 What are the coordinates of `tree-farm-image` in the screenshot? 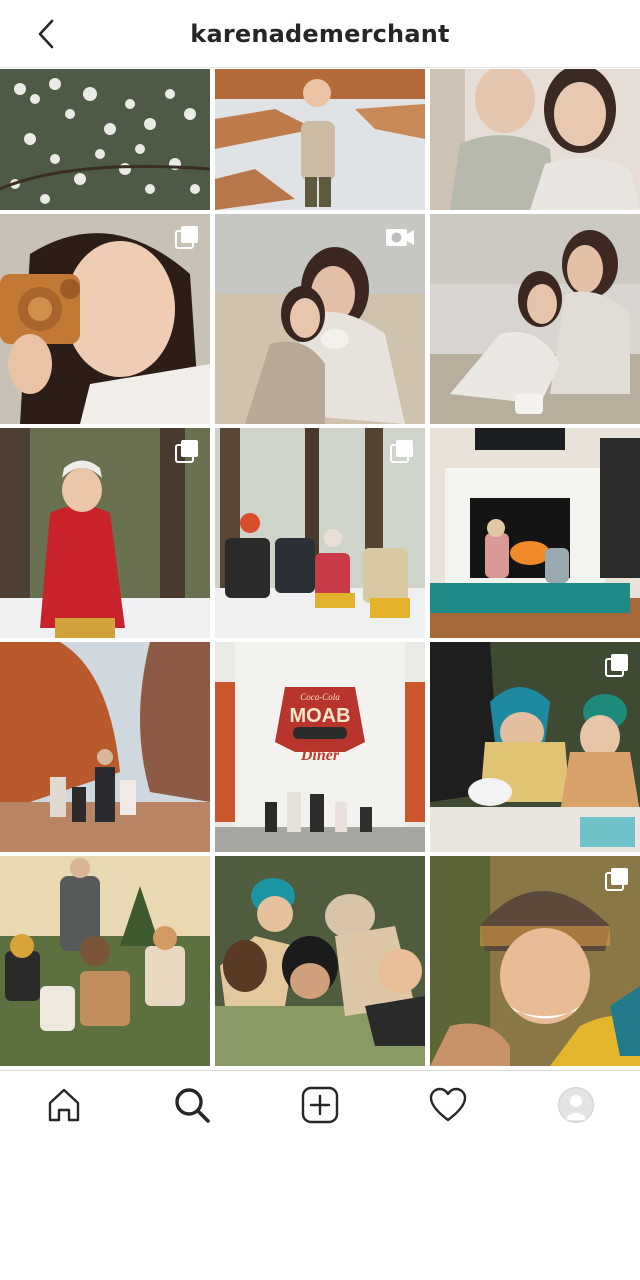 It's located at (105, 961).